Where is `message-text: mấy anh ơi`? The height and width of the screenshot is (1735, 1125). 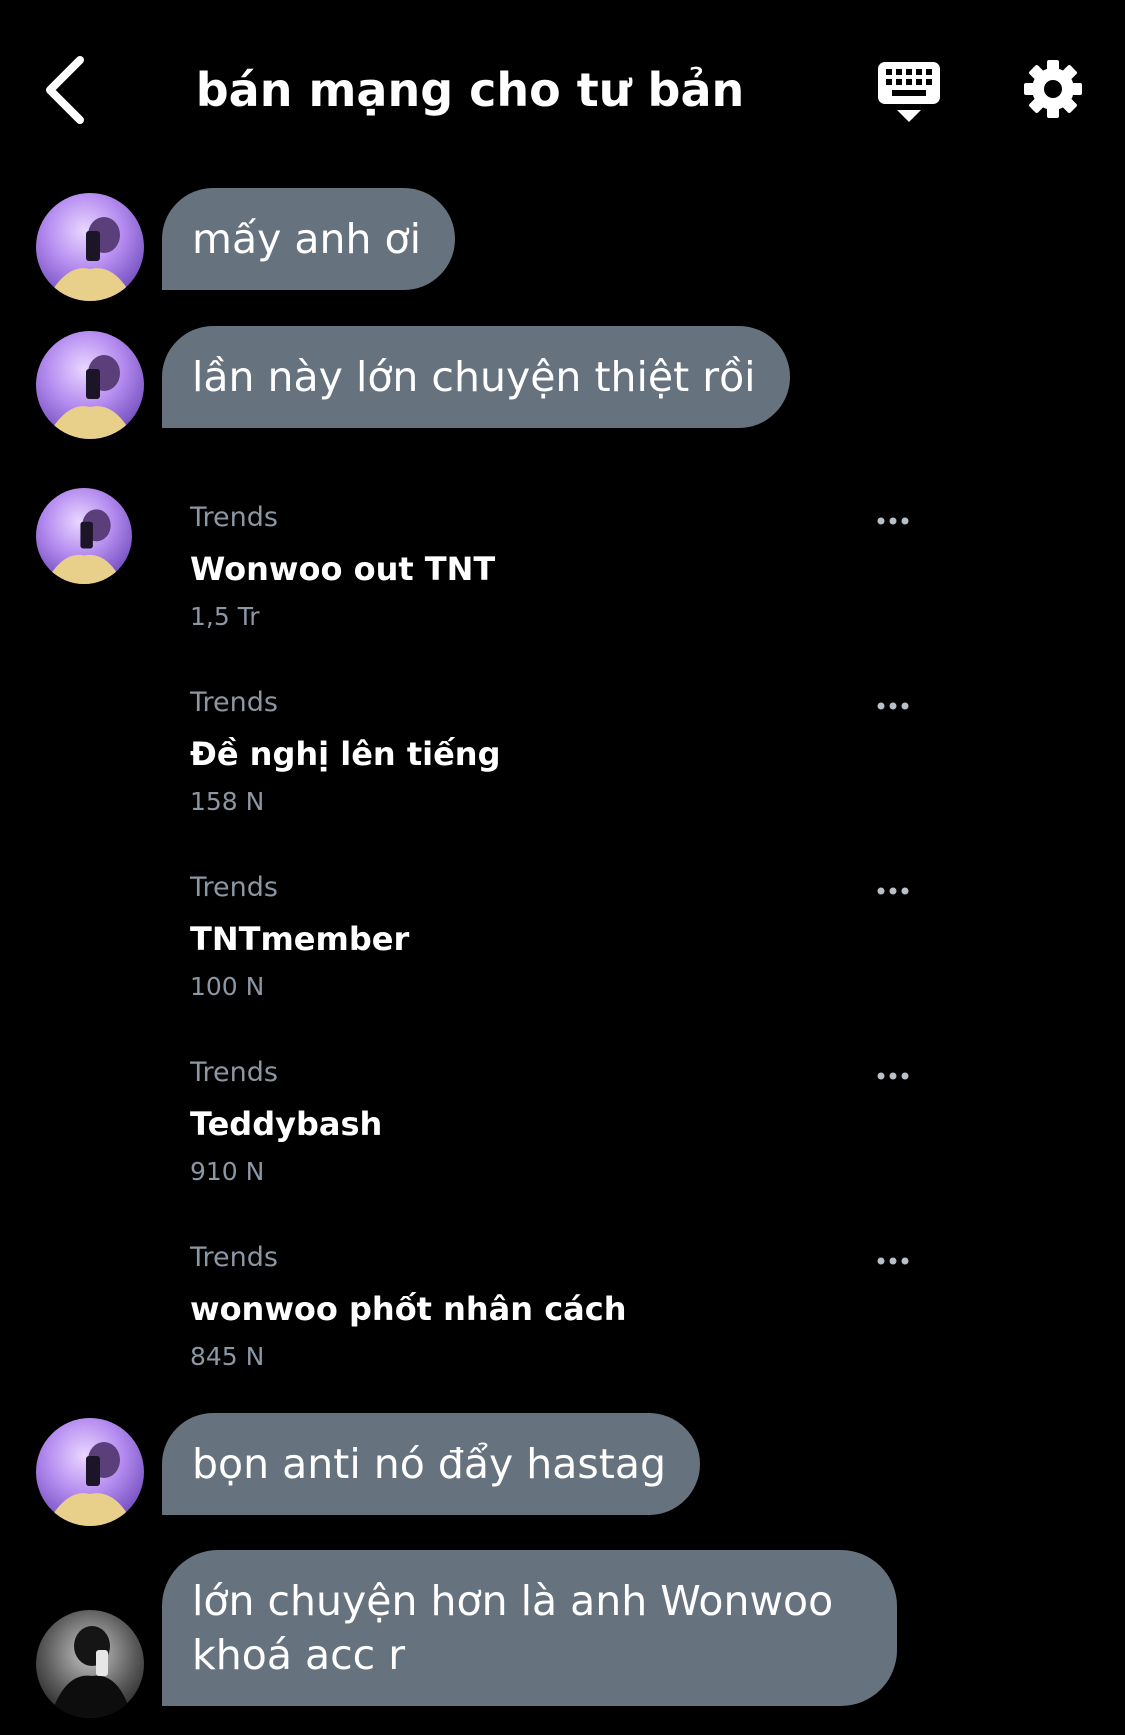
message-text: mấy anh ơi is located at coordinates (306, 239).